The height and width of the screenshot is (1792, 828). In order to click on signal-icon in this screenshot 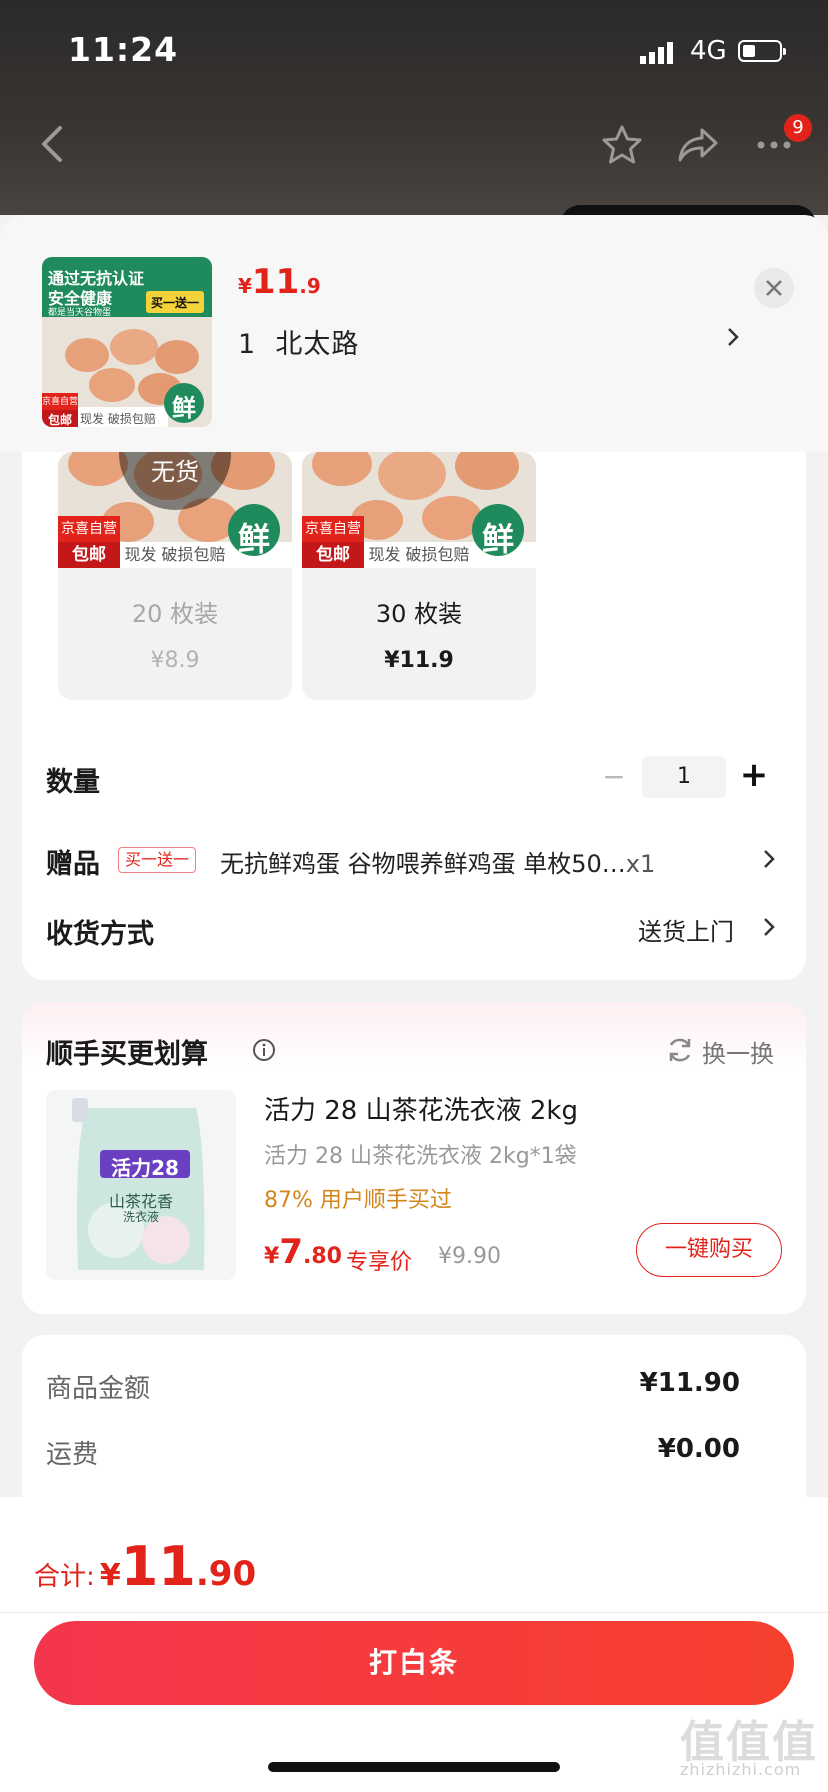, I will do `click(656, 53)`.